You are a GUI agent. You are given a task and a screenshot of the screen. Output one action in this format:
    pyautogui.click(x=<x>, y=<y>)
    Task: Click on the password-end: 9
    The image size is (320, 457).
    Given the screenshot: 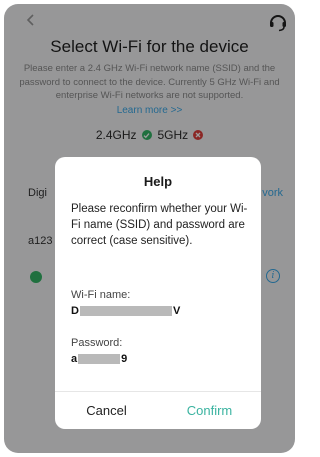 What is the action you would take?
    pyautogui.click(x=124, y=359)
    